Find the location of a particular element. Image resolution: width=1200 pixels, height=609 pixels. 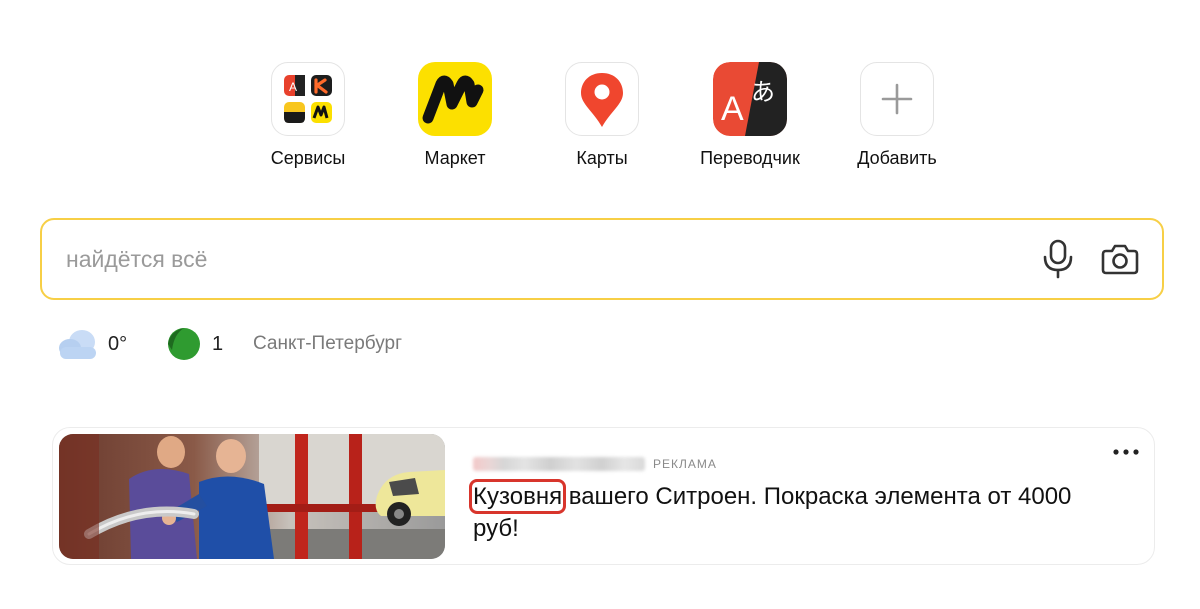

image-search-button is located at coordinates (1120, 259).